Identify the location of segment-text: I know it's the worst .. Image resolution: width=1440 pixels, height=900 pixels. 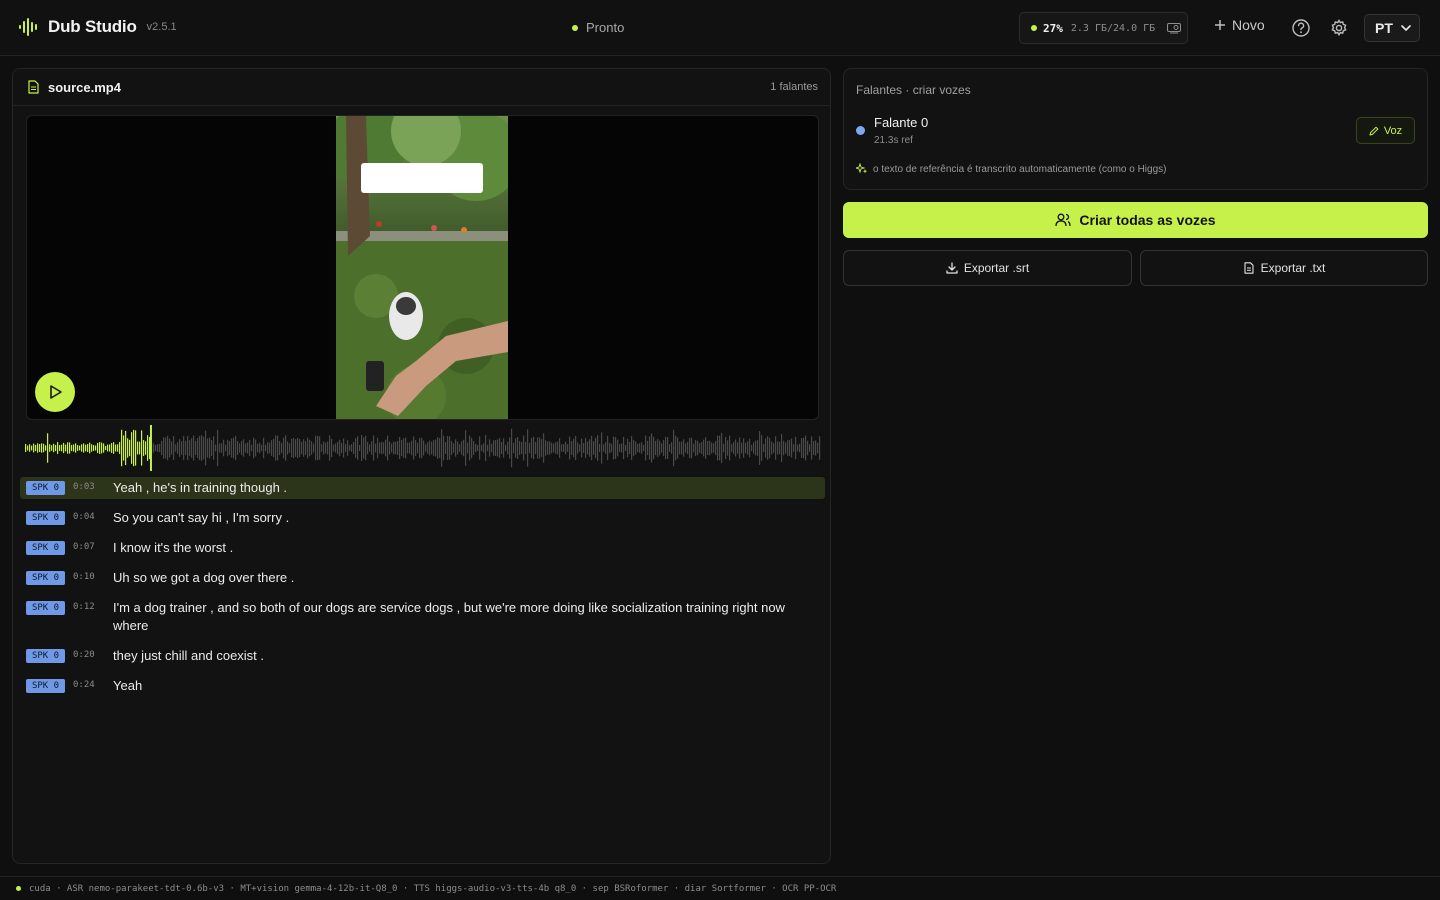
(466, 548).